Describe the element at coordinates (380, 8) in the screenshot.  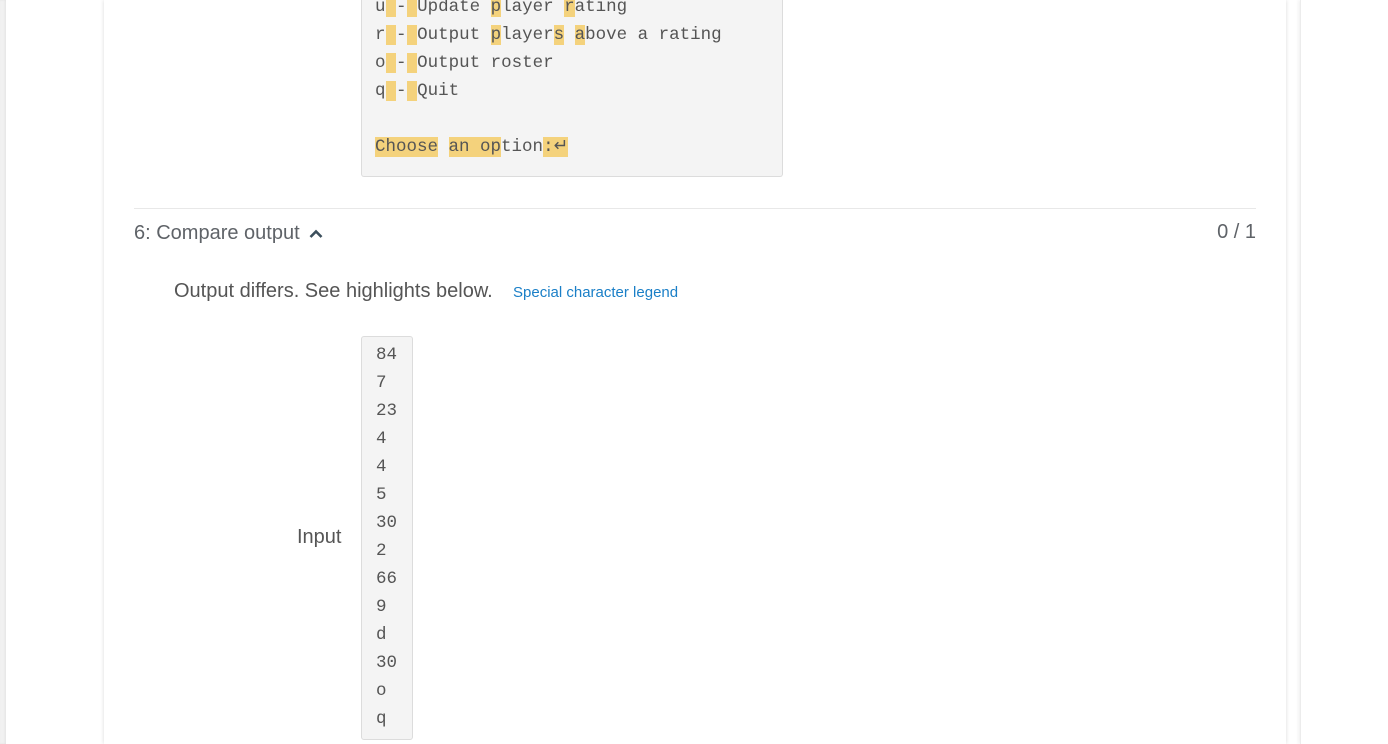
I see `output-text: u` at that location.